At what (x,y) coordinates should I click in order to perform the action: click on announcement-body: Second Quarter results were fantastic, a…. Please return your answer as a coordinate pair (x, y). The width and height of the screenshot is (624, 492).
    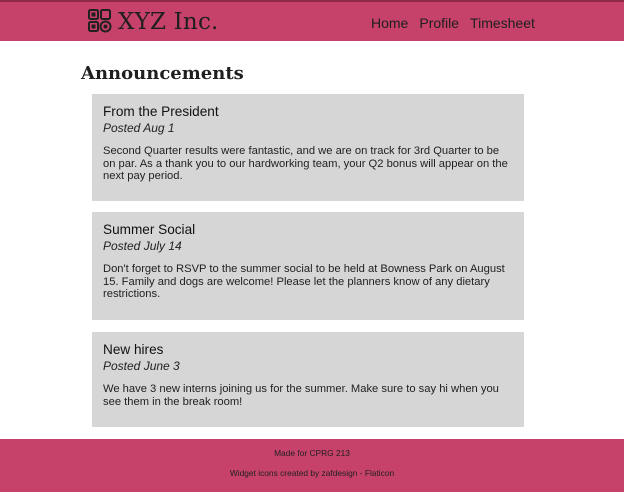
    Looking at the image, I should click on (305, 164).